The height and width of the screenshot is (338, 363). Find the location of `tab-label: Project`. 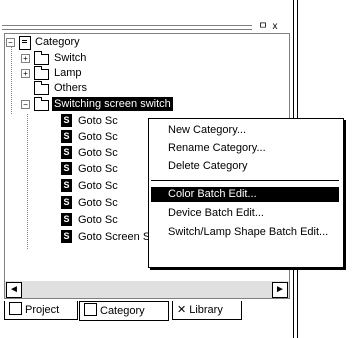

tab-label: Project is located at coordinates (42, 310).